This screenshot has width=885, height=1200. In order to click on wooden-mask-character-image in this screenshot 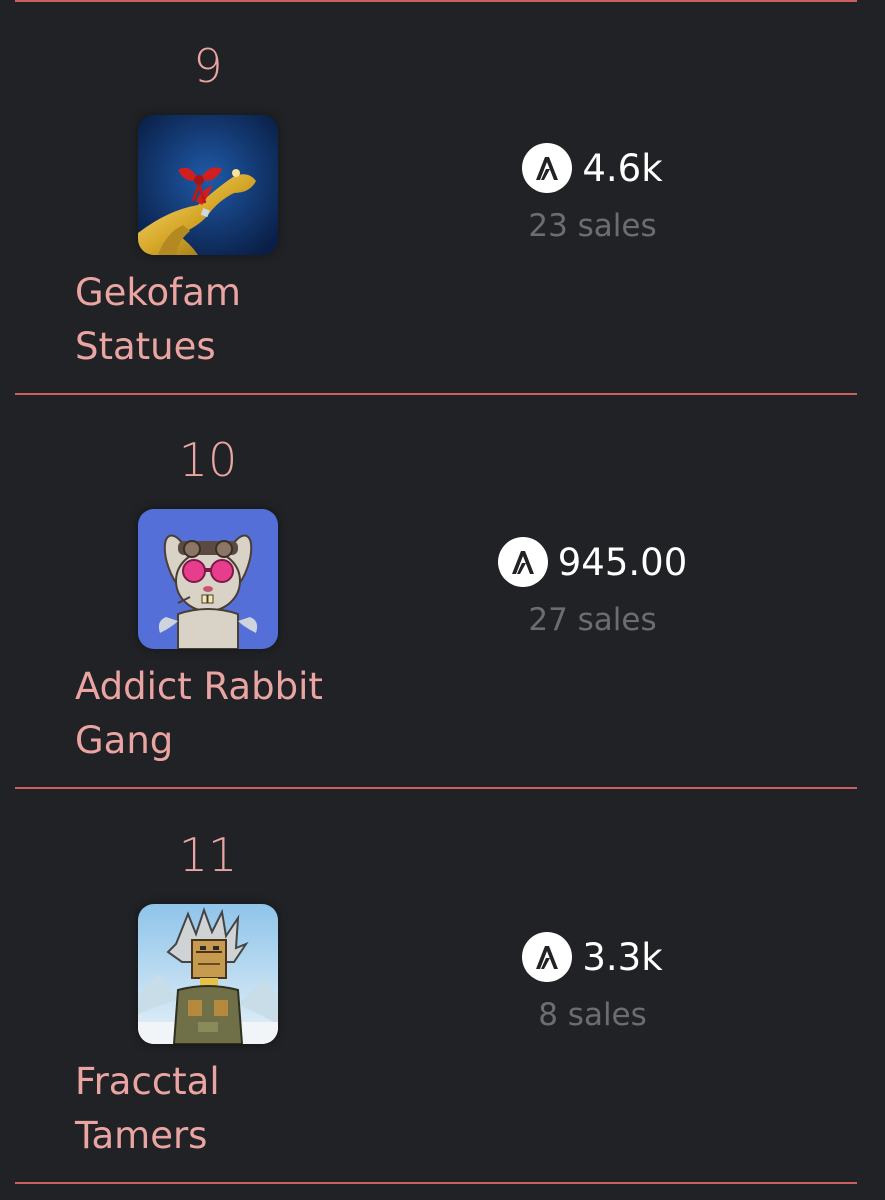, I will do `click(208, 974)`.